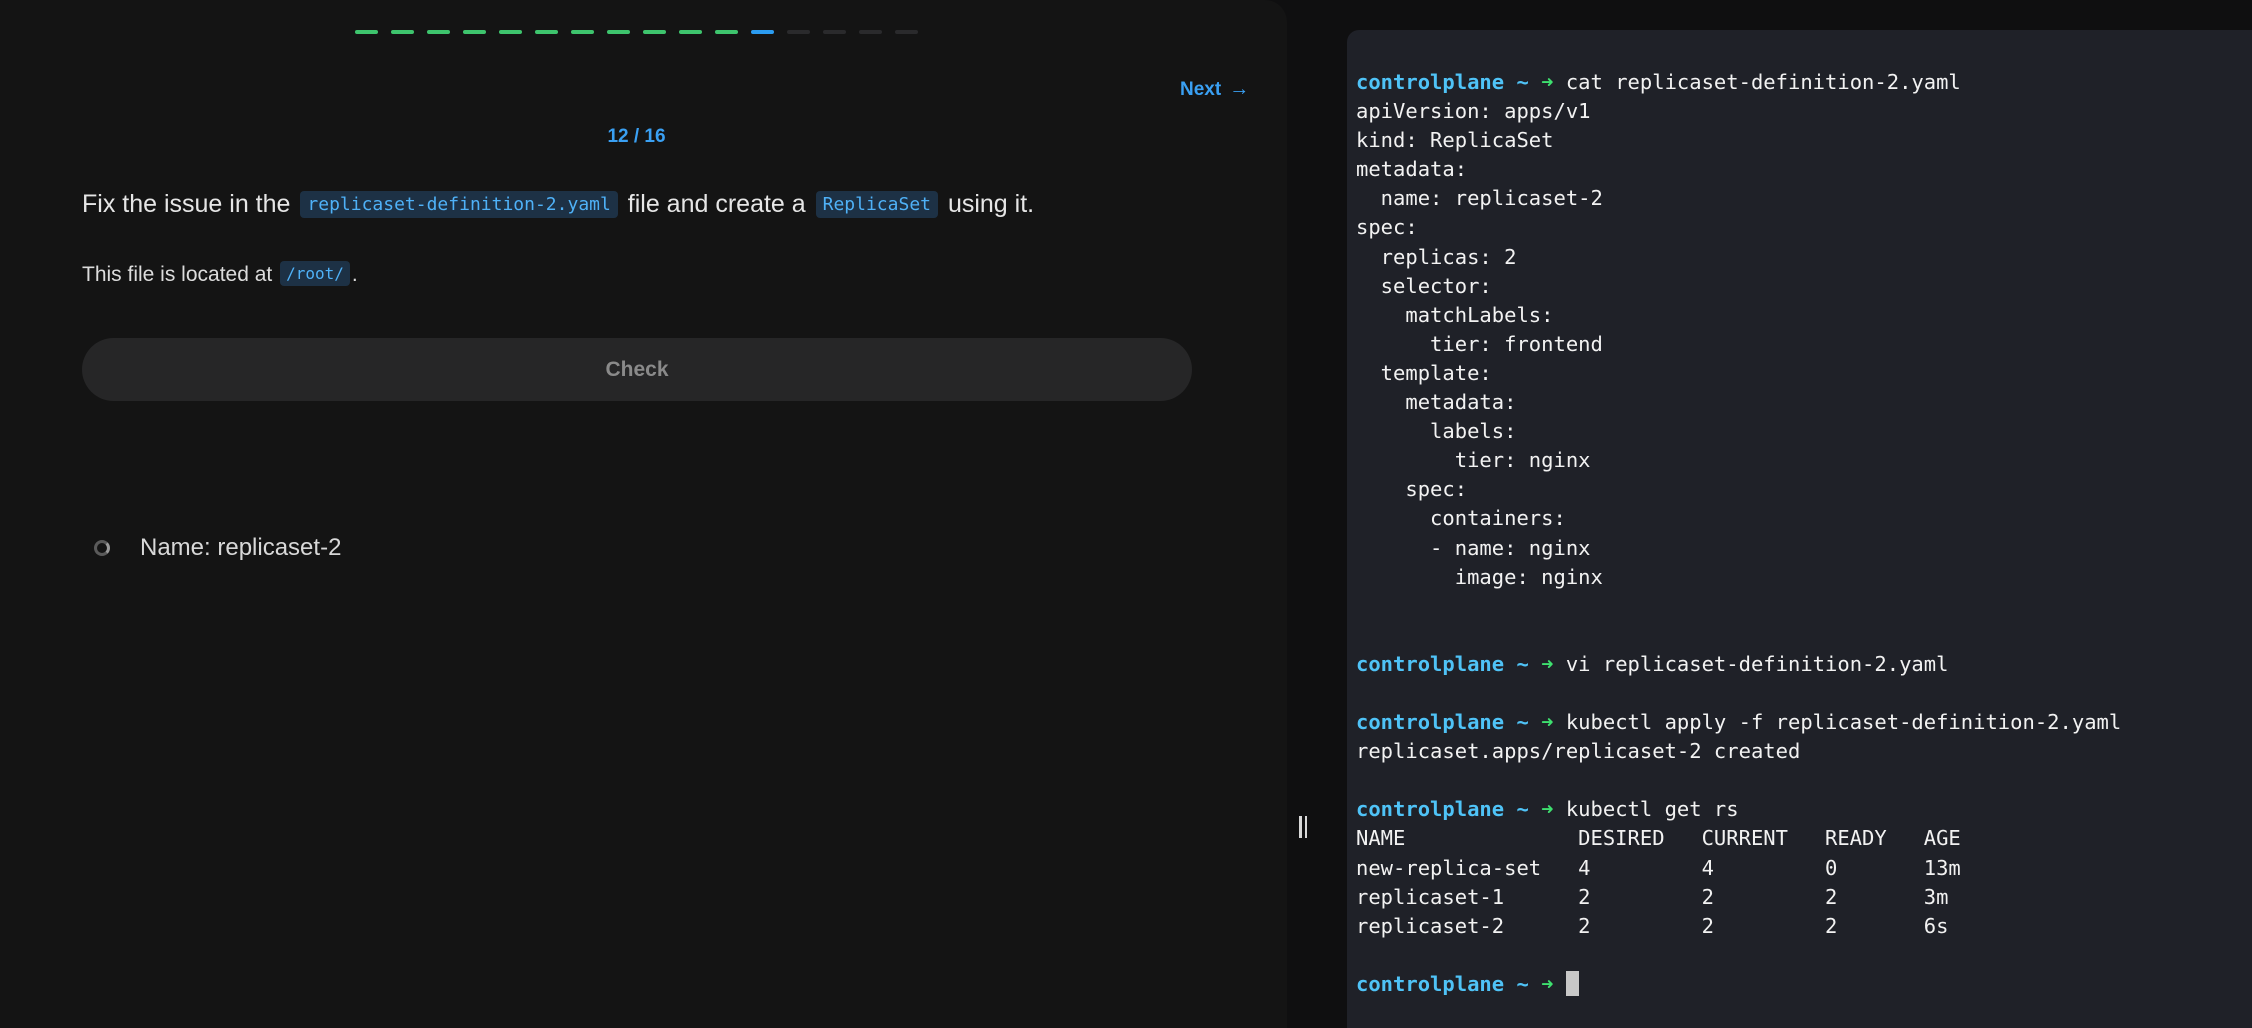 This screenshot has height=1028, width=2252. Describe the element at coordinates (1738, 577) in the screenshot. I see `terminal-output-line: image: nginx` at that location.